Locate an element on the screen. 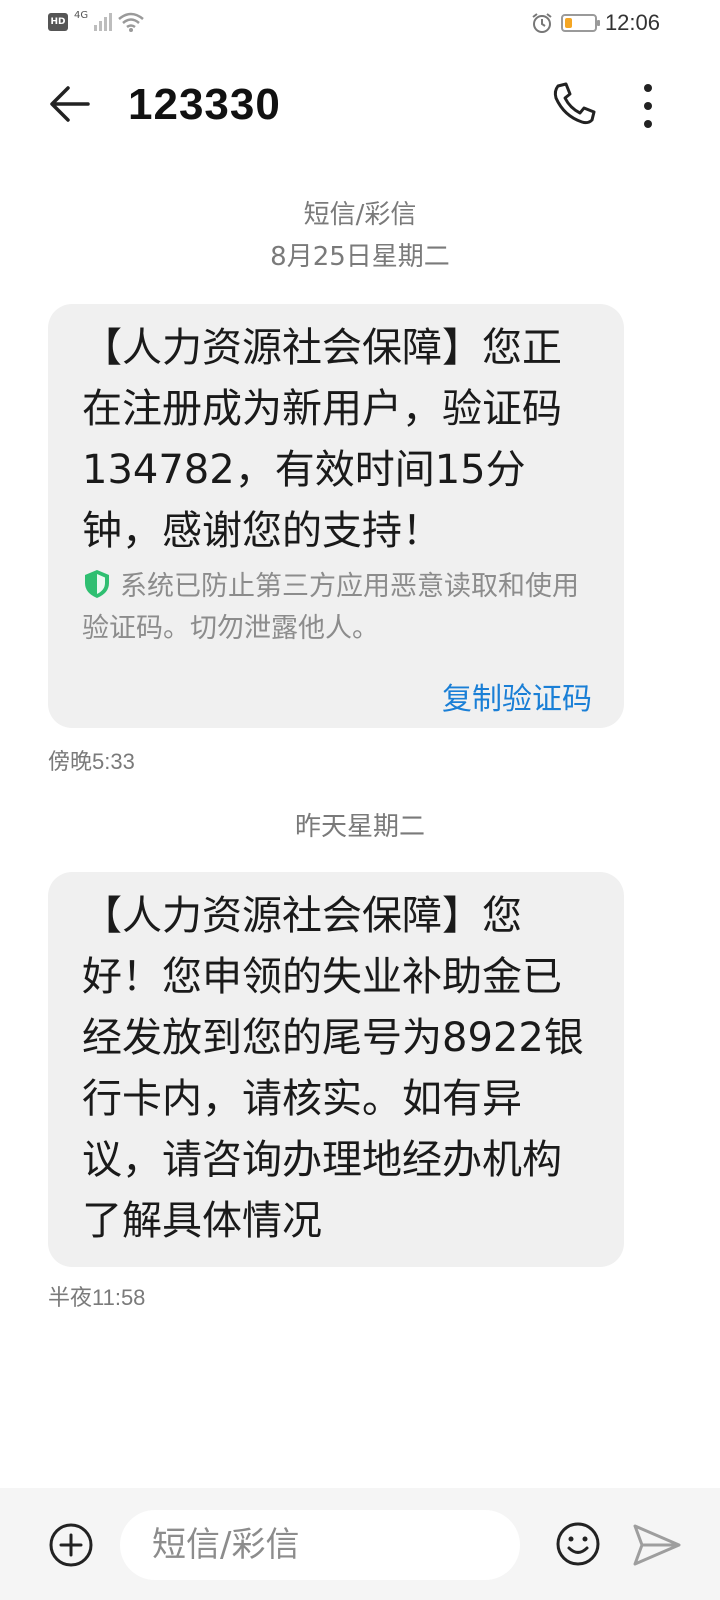 Image resolution: width=720 pixels, height=1600 pixels. message-time: 傍晚5:33 is located at coordinates (91, 761).